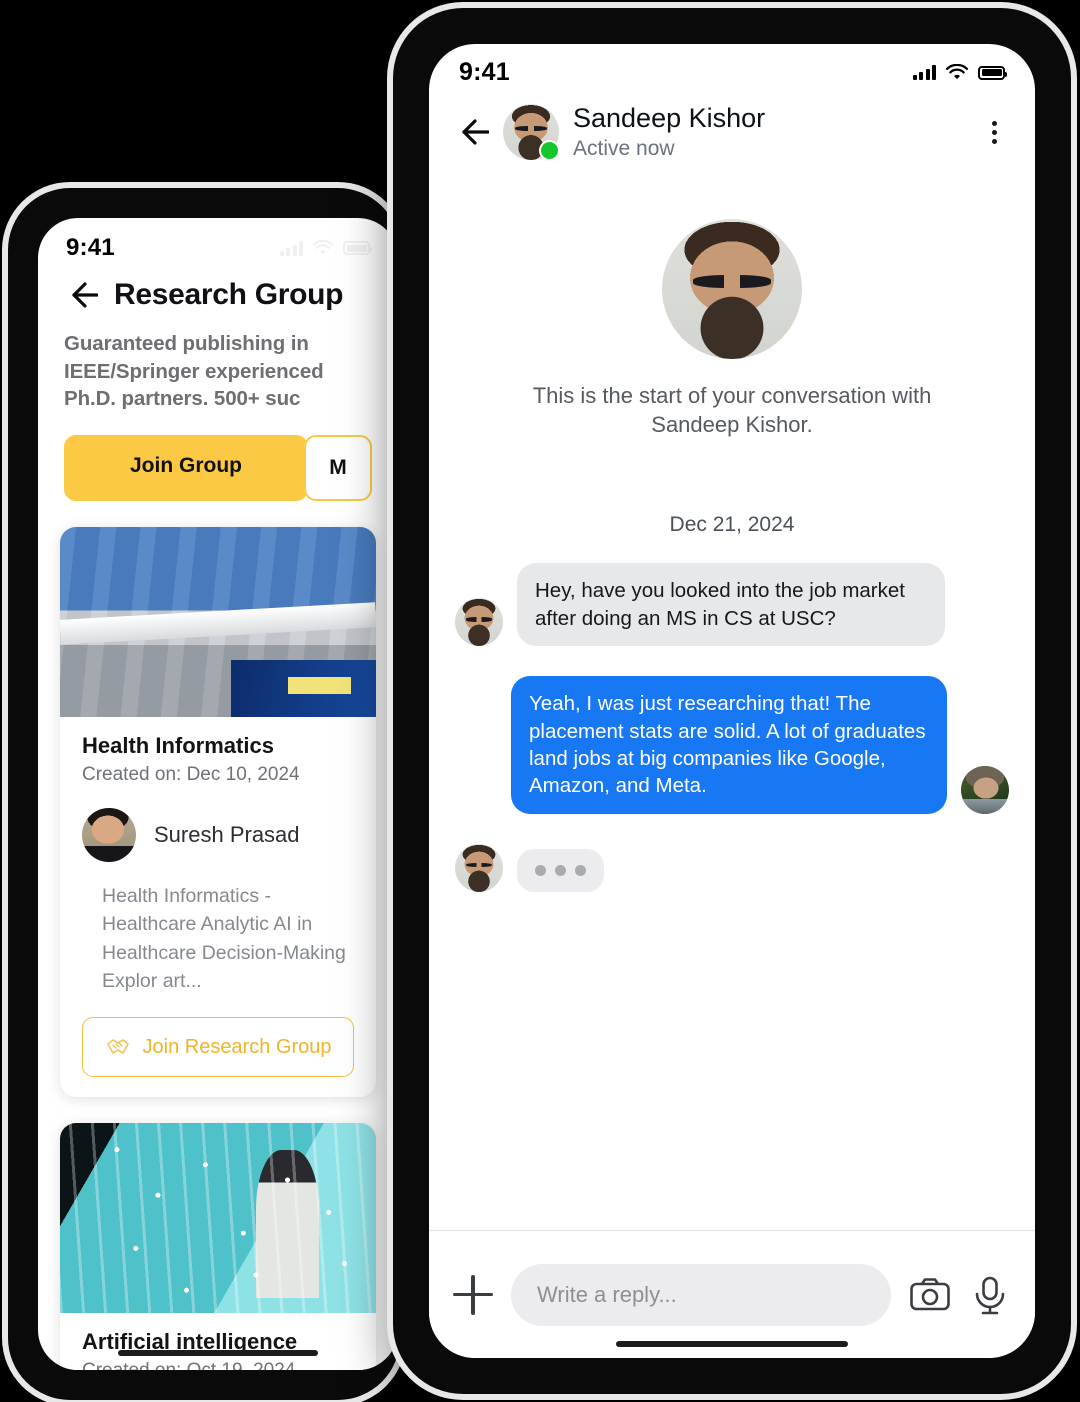 This screenshot has height=1402, width=1080. What do you see at coordinates (178, 746) in the screenshot?
I see `research-card-title: Health Informatics` at bounding box center [178, 746].